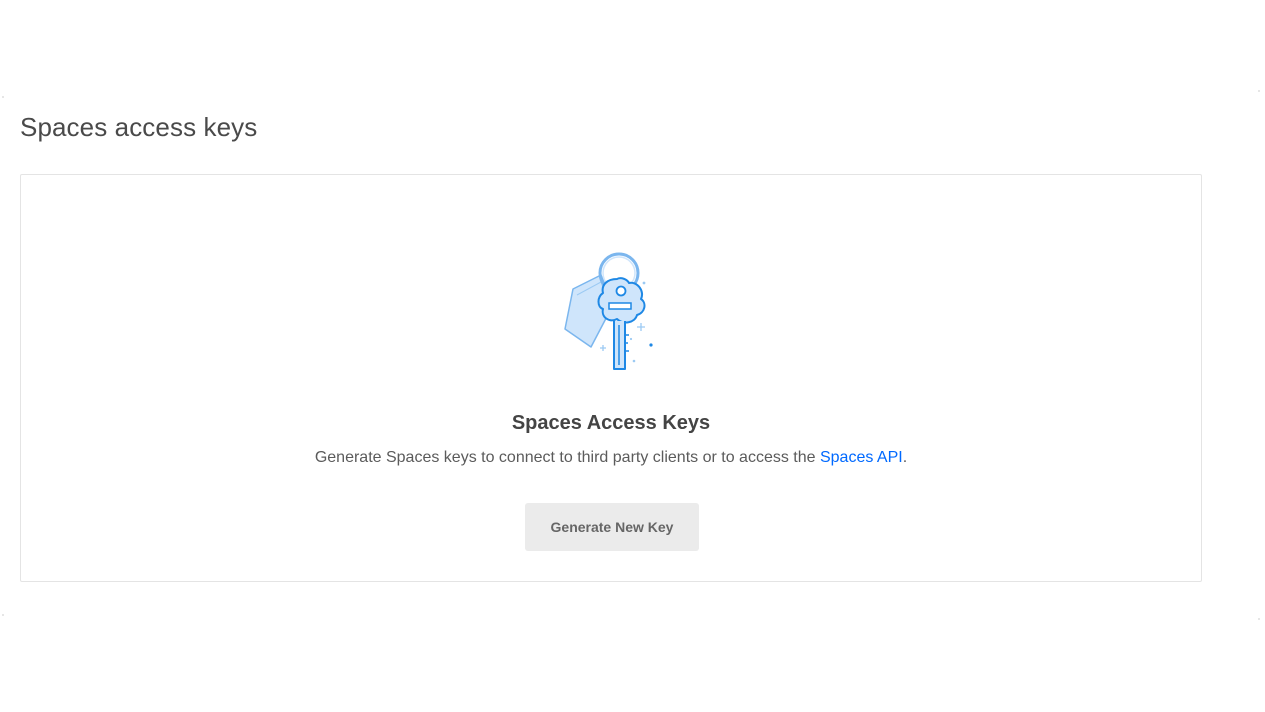 This screenshot has width=1265, height=712. I want to click on description-suffix: ., so click(905, 457).